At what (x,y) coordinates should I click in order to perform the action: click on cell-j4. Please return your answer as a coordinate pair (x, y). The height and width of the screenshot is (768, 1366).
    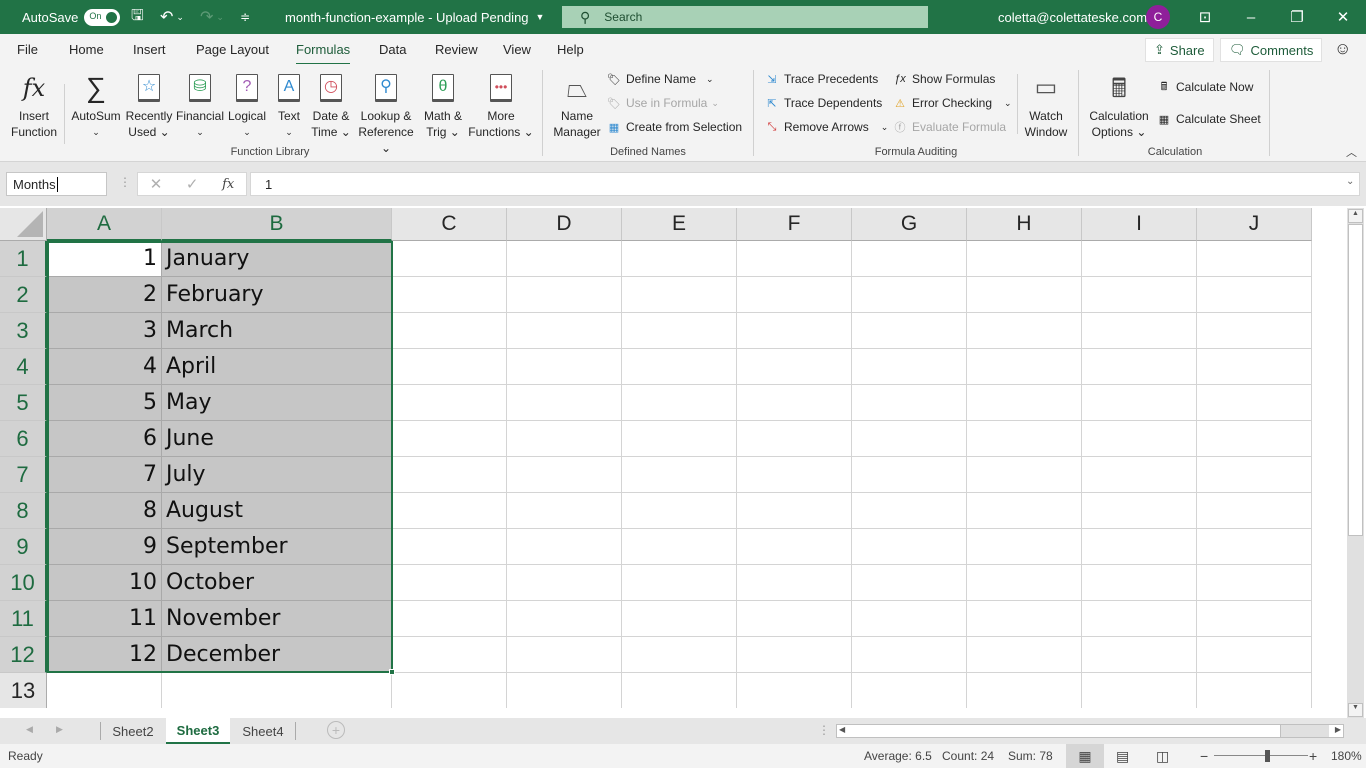
    Looking at the image, I should click on (1254, 367).